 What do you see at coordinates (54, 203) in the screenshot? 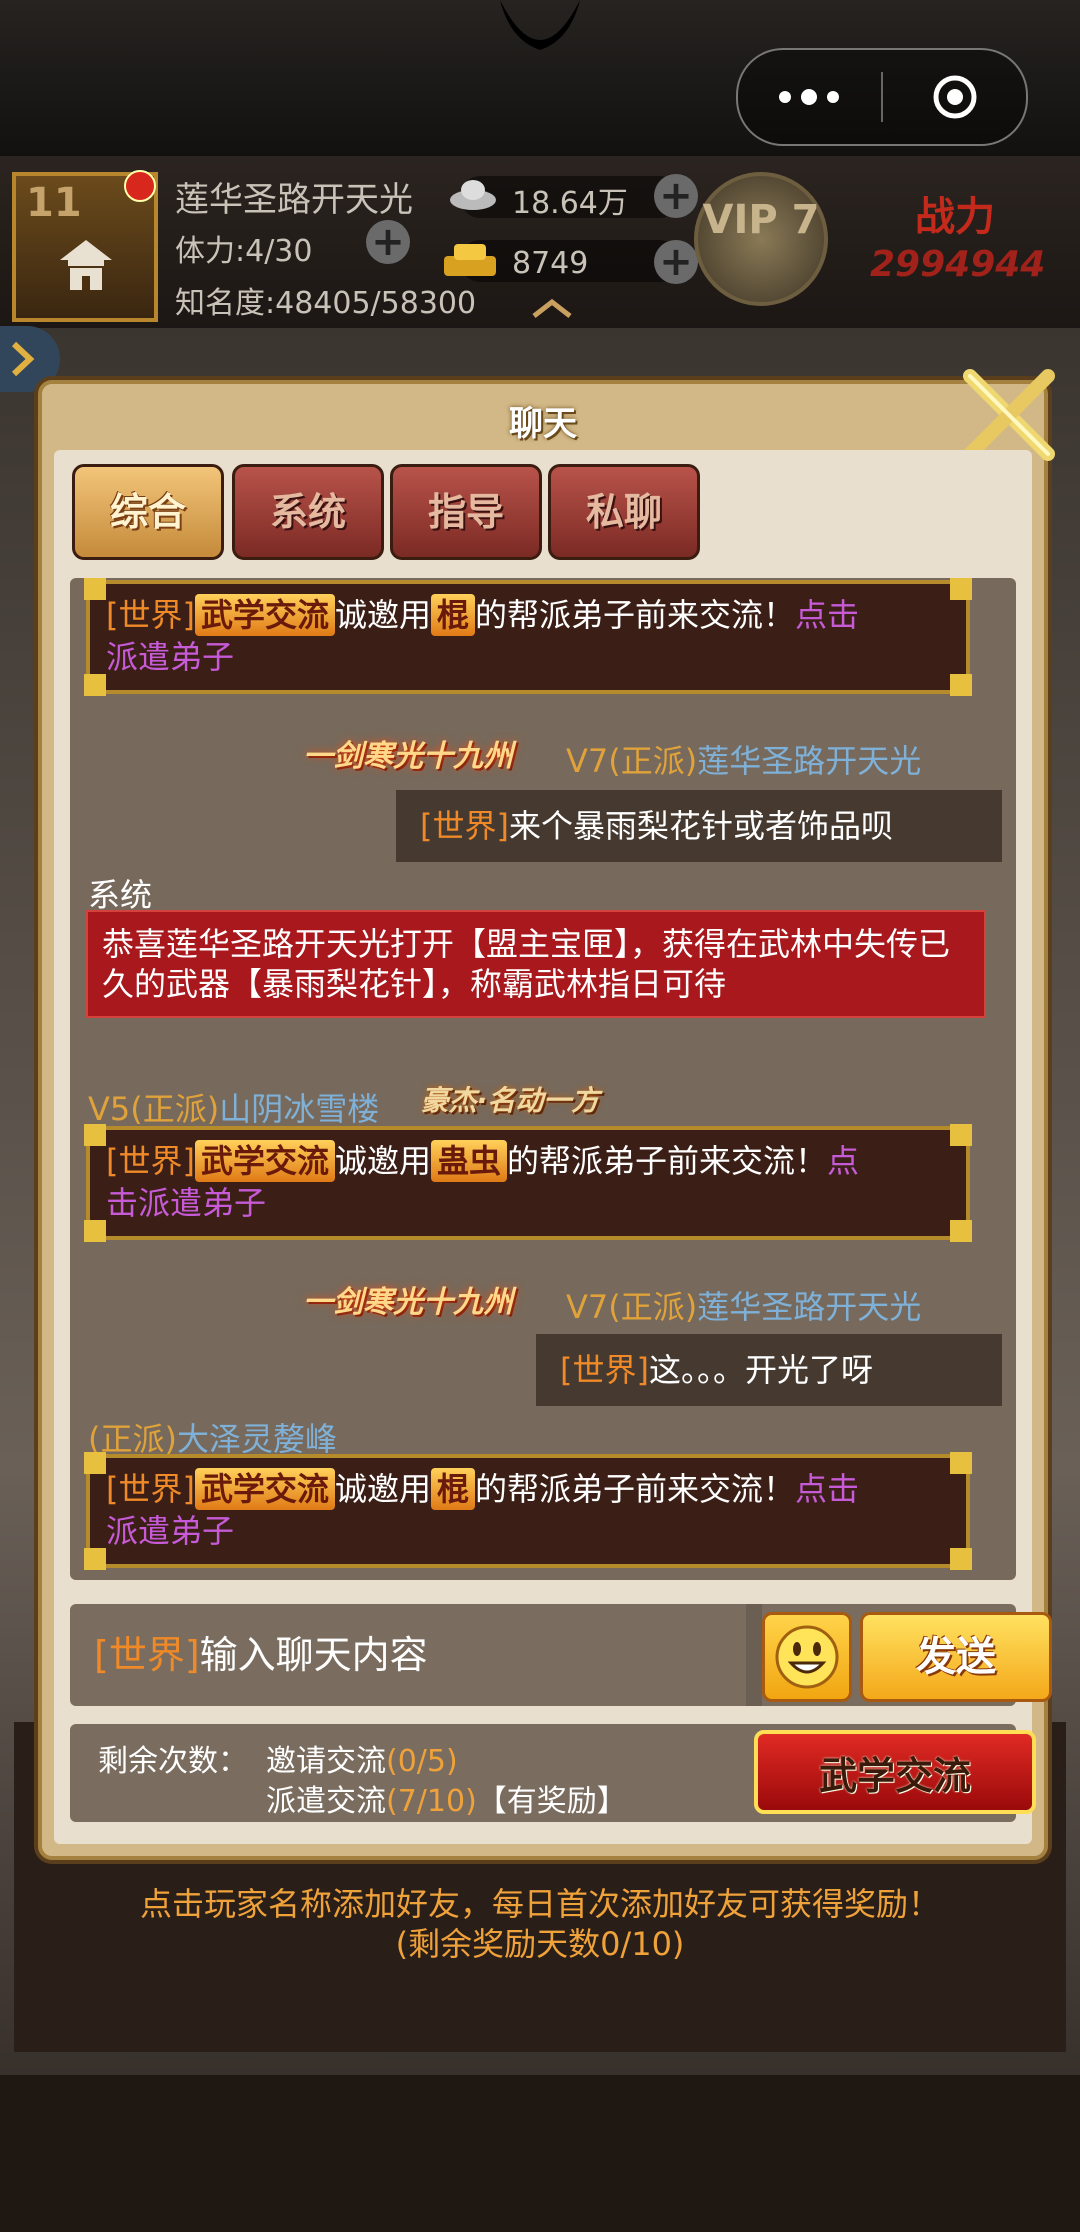
I see `level-number: 11` at bounding box center [54, 203].